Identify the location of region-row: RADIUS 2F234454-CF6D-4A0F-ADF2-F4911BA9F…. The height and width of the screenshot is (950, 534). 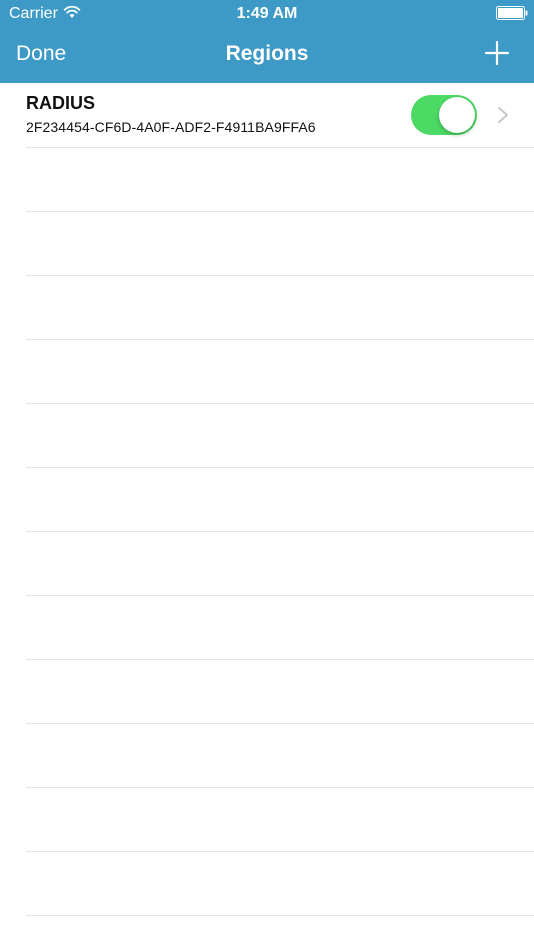
(280, 115).